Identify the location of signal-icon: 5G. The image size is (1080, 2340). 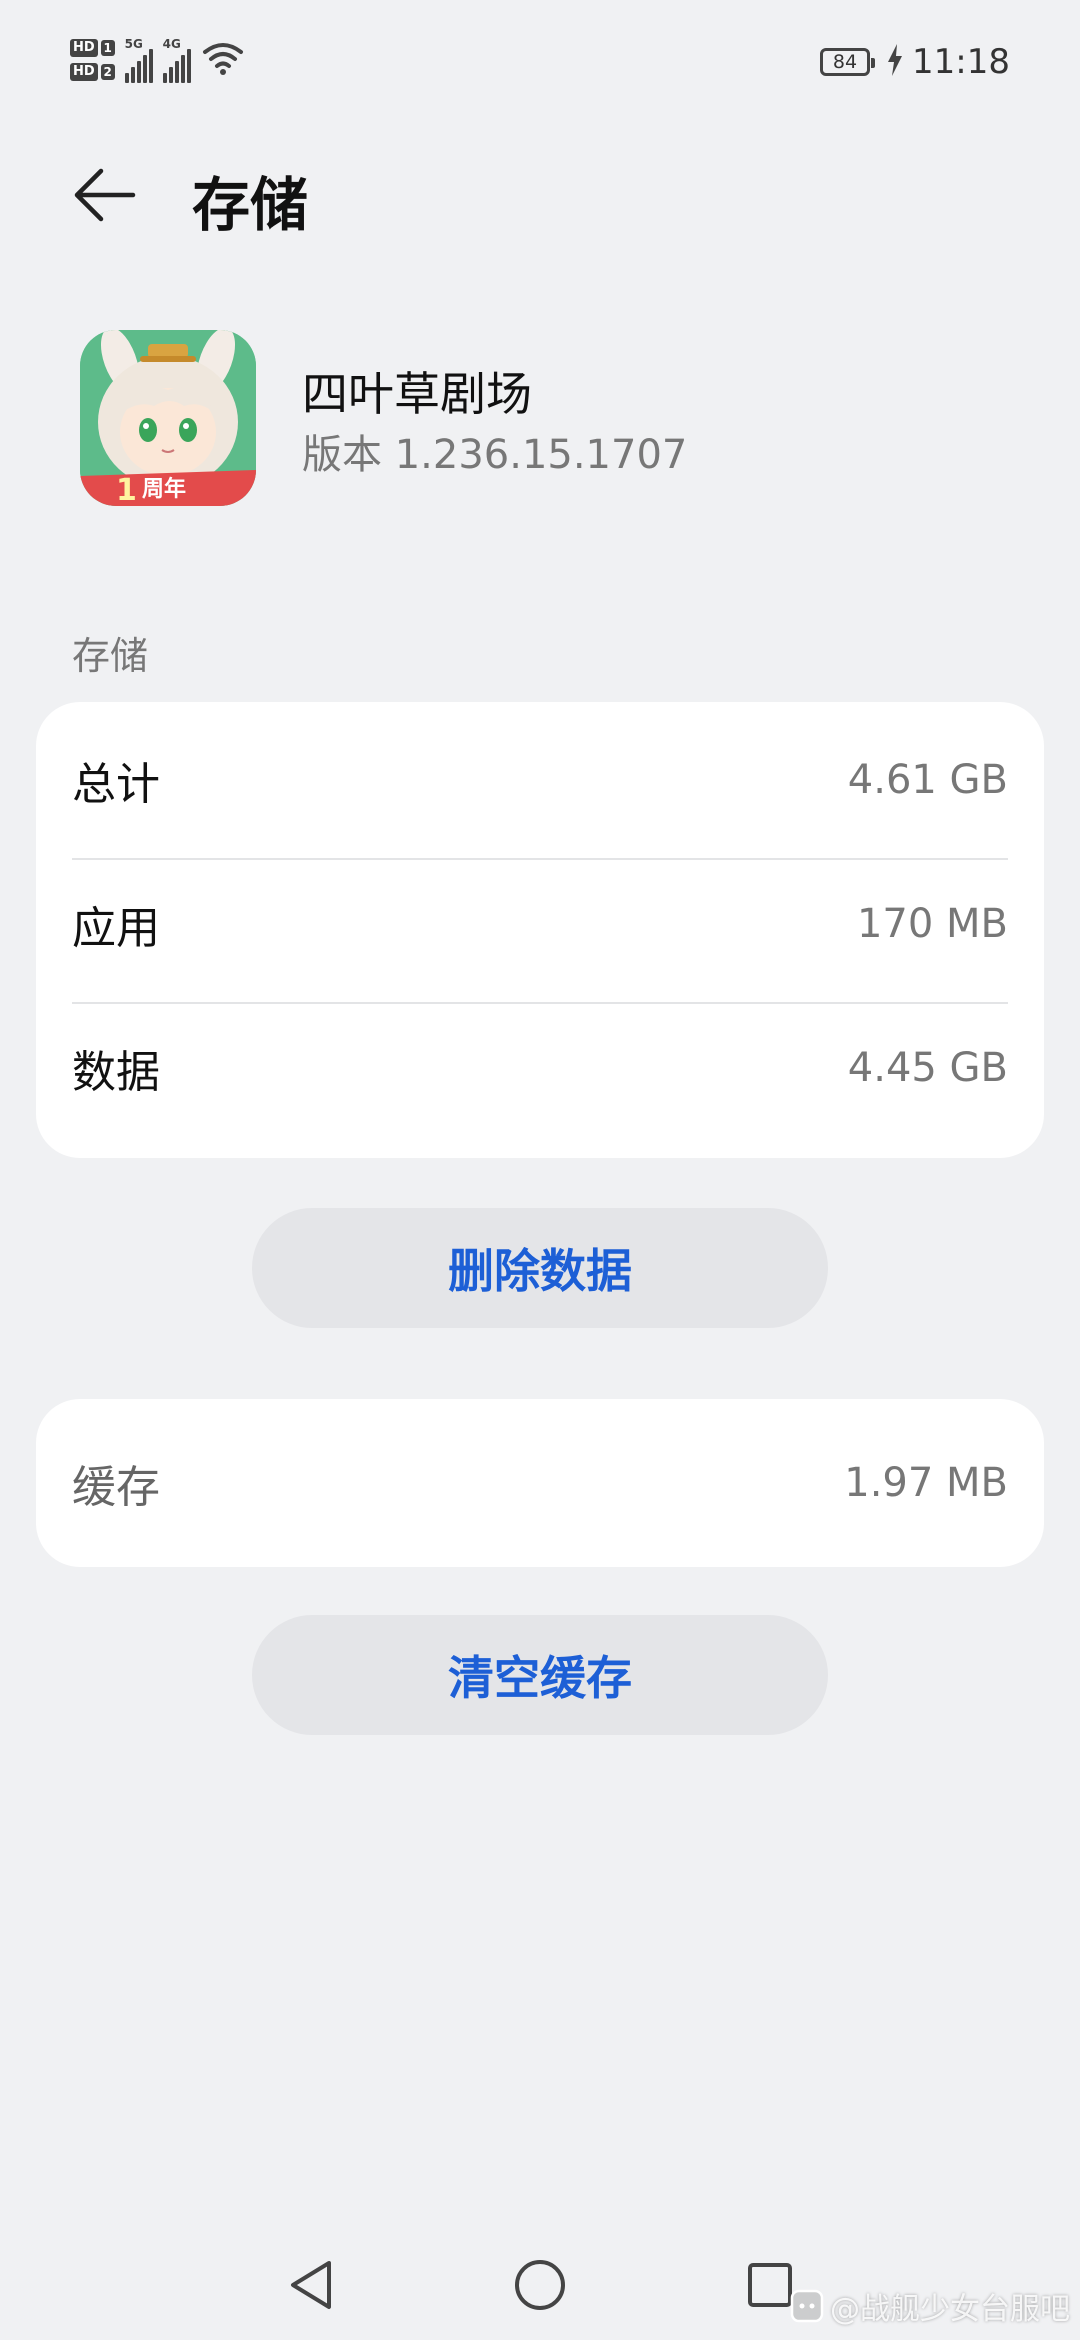
(138, 60).